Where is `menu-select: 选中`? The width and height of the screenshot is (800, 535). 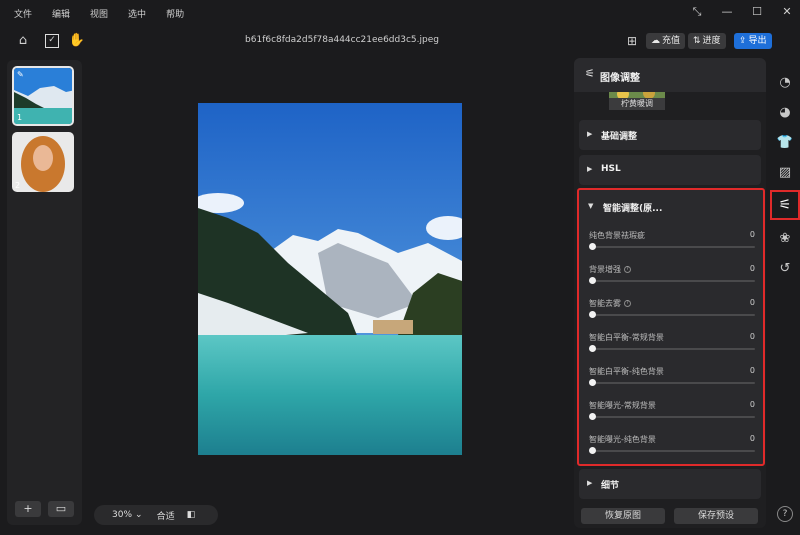 menu-select: 选中 is located at coordinates (137, 13).